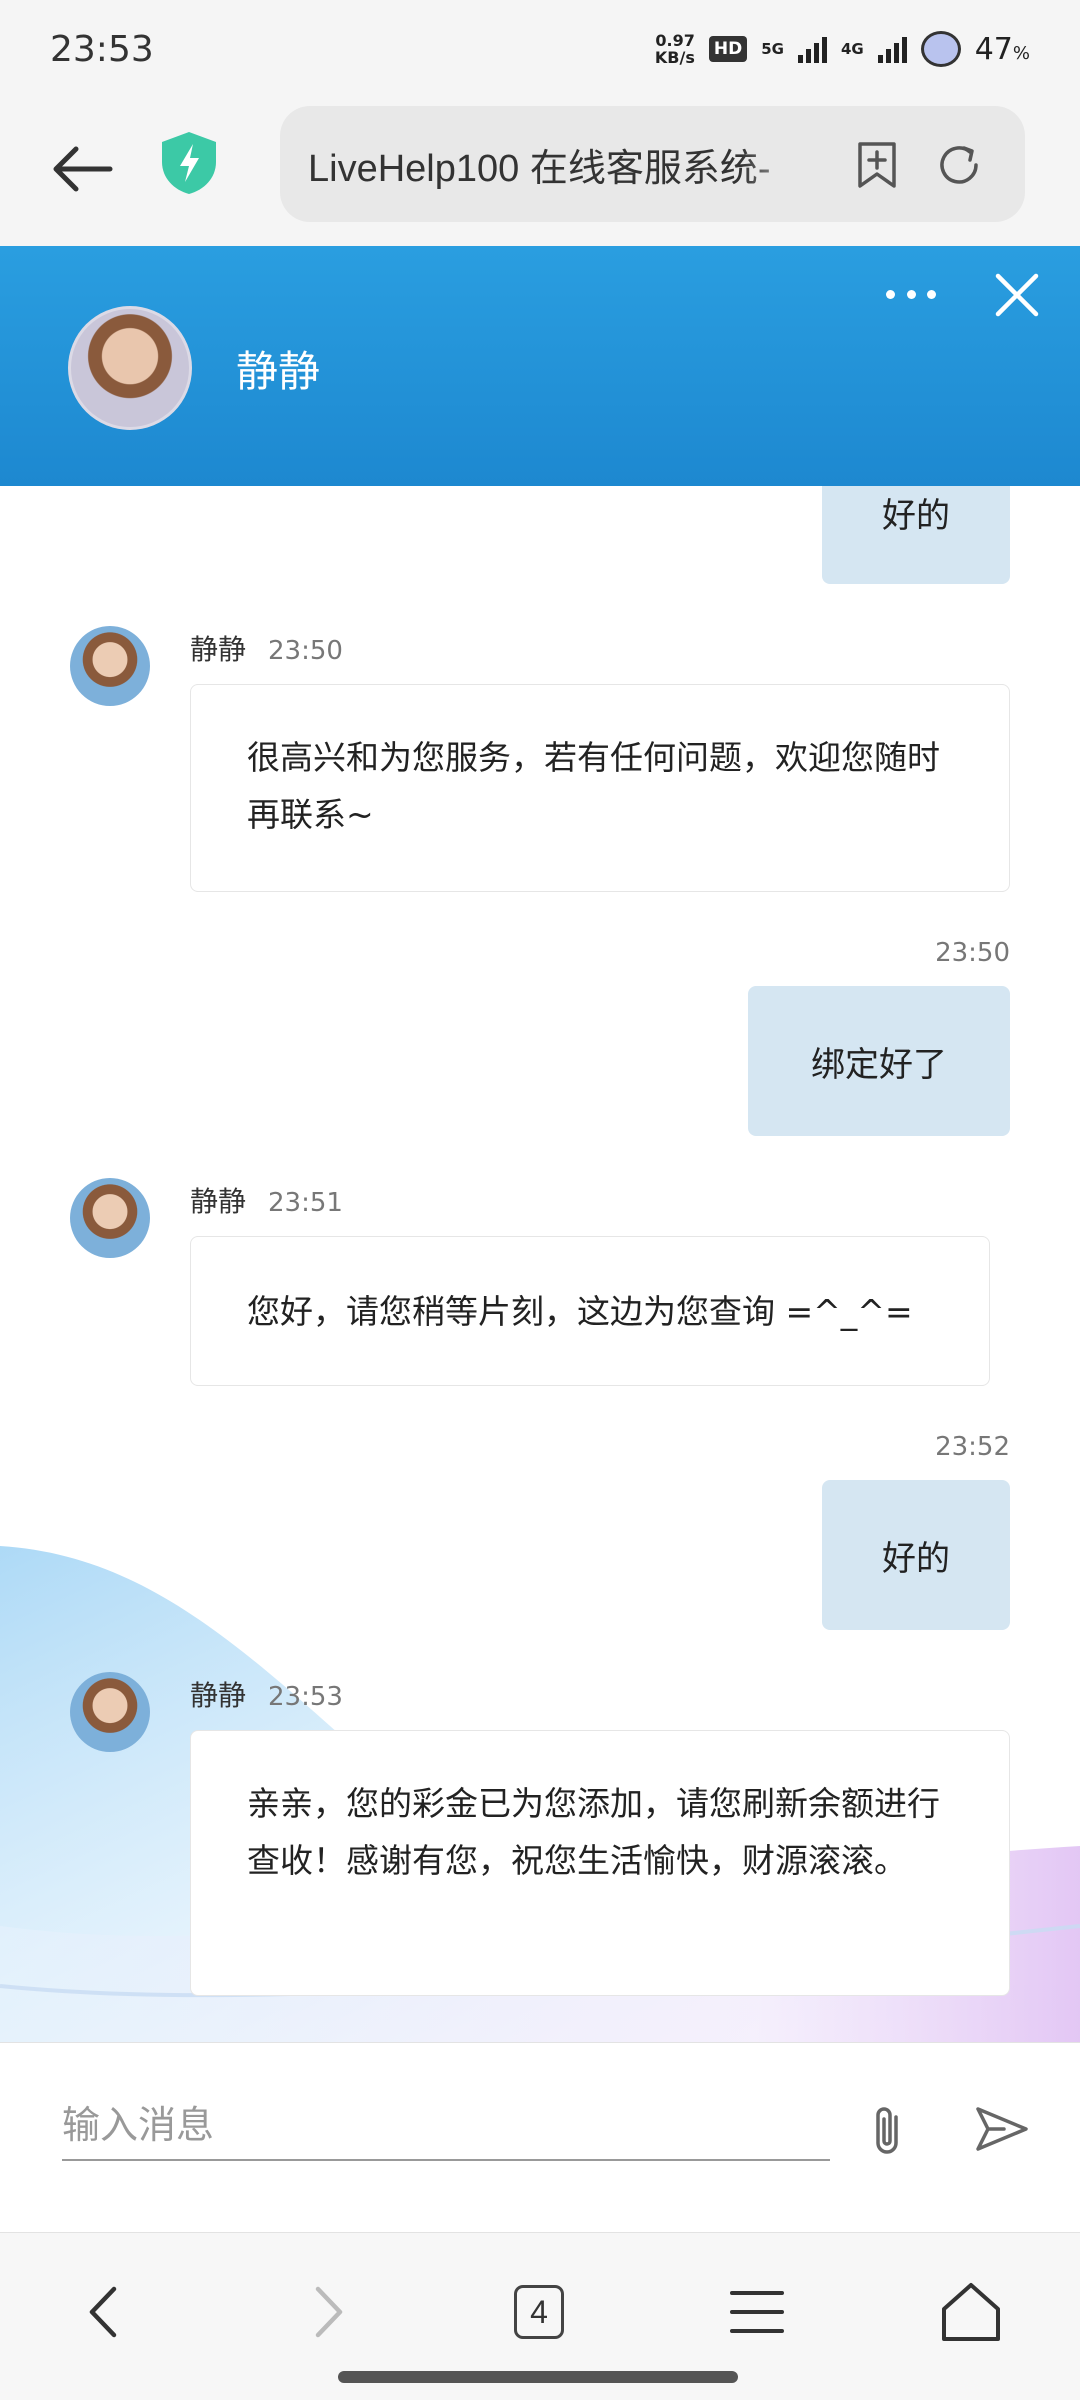 The image size is (1080, 2400). I want to click on page-title-text: LiveHelp100 在线客服系统-, so click(563, 164).